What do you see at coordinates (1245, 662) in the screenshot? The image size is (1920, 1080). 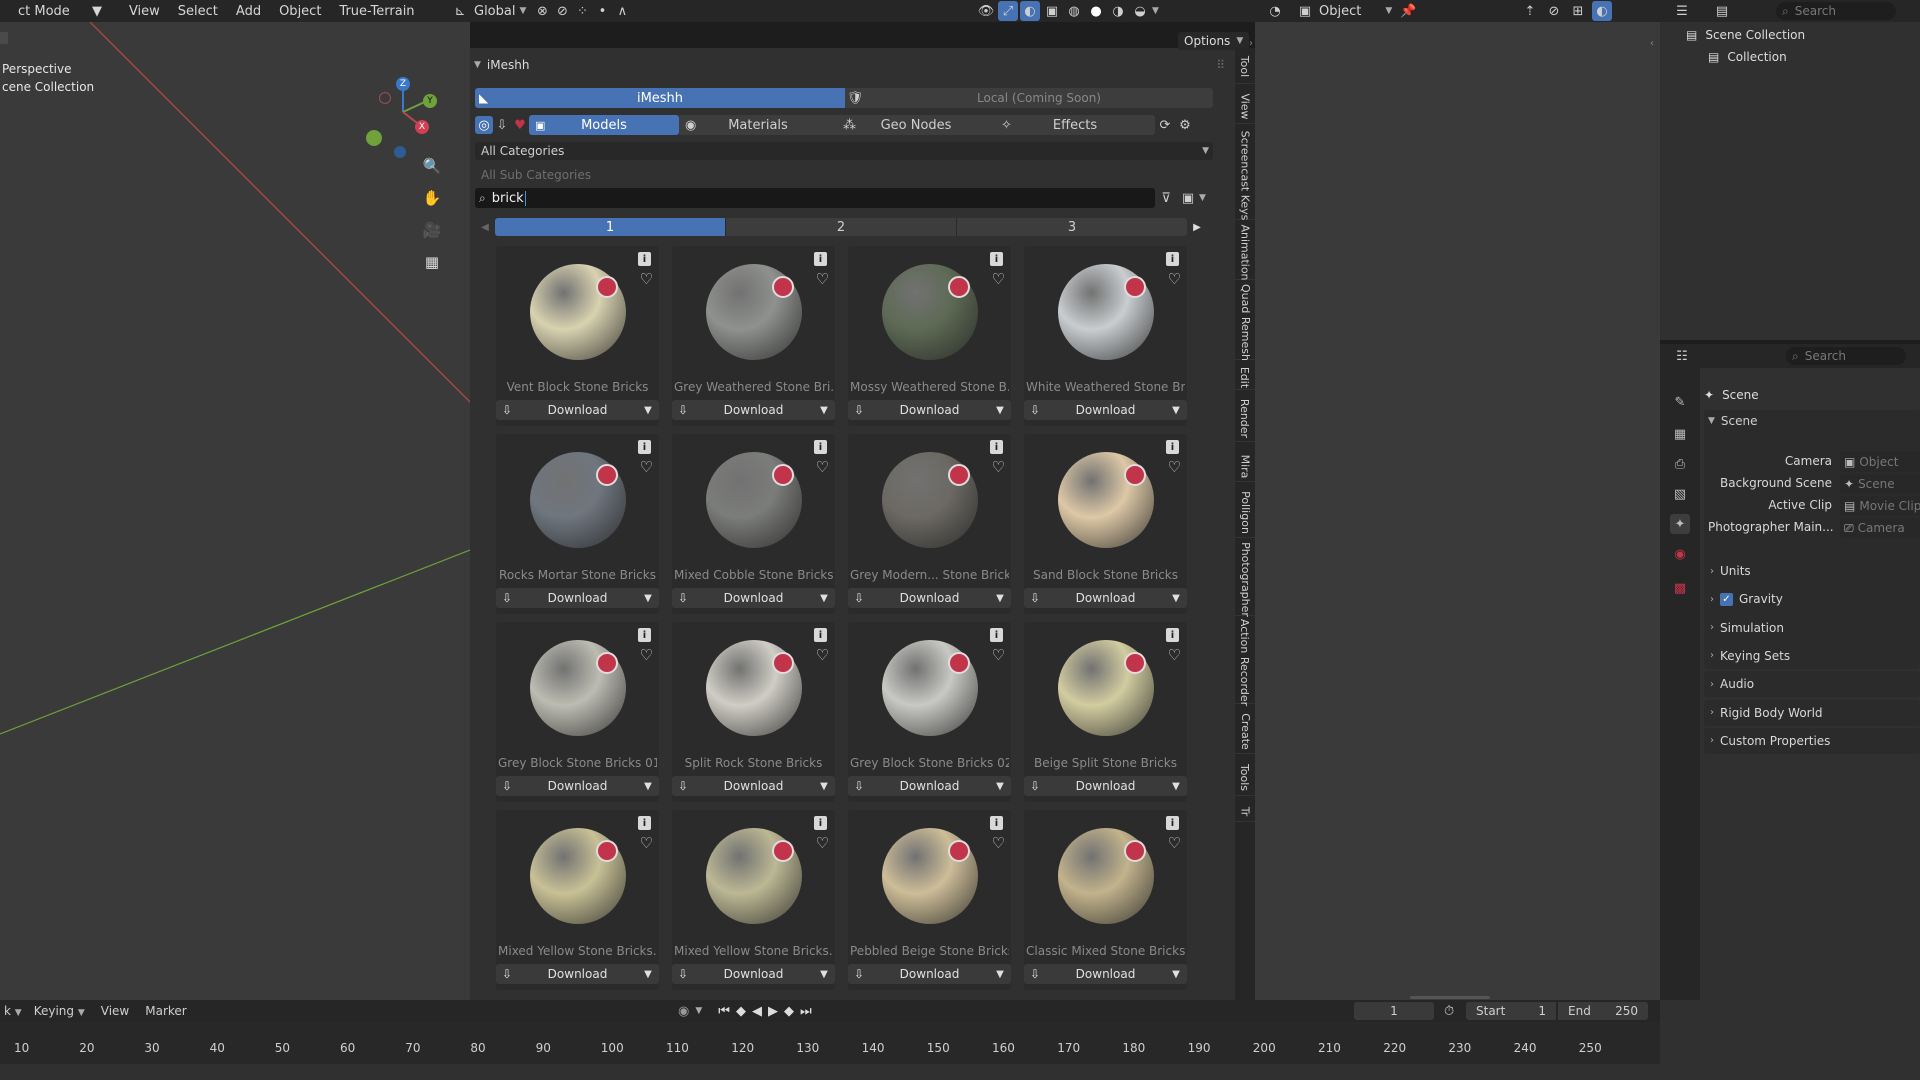 I see `sidebar-tab-action-recorder: Action Recorder` at bounding box center [1245, 662].